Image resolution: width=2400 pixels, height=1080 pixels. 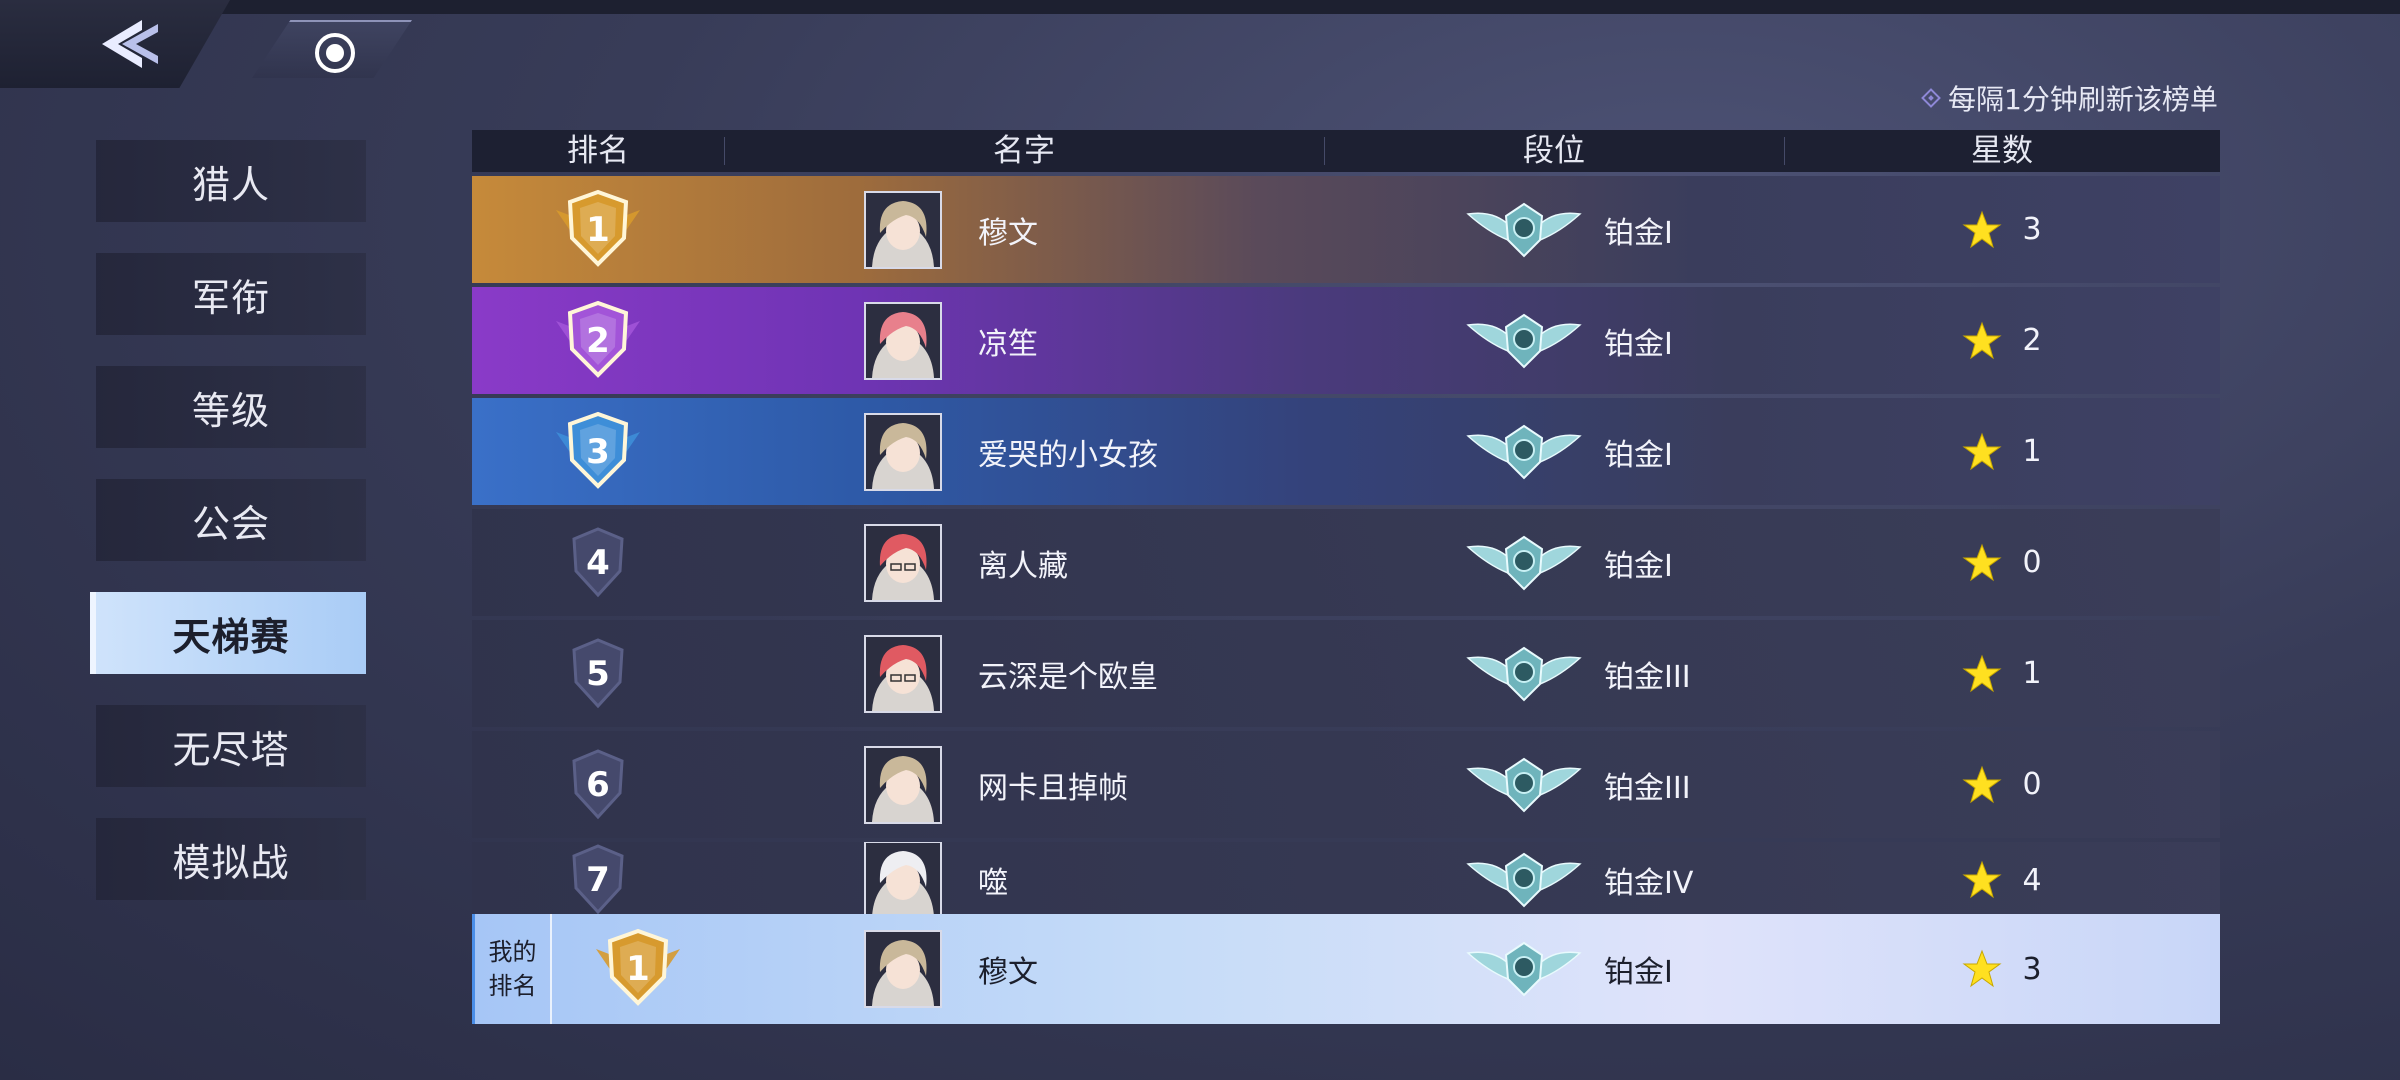 What do you see at coordinates (1023, 566) in the screenshot?
I see `player-name: 离人藏` at bounding box center [1023, 566].